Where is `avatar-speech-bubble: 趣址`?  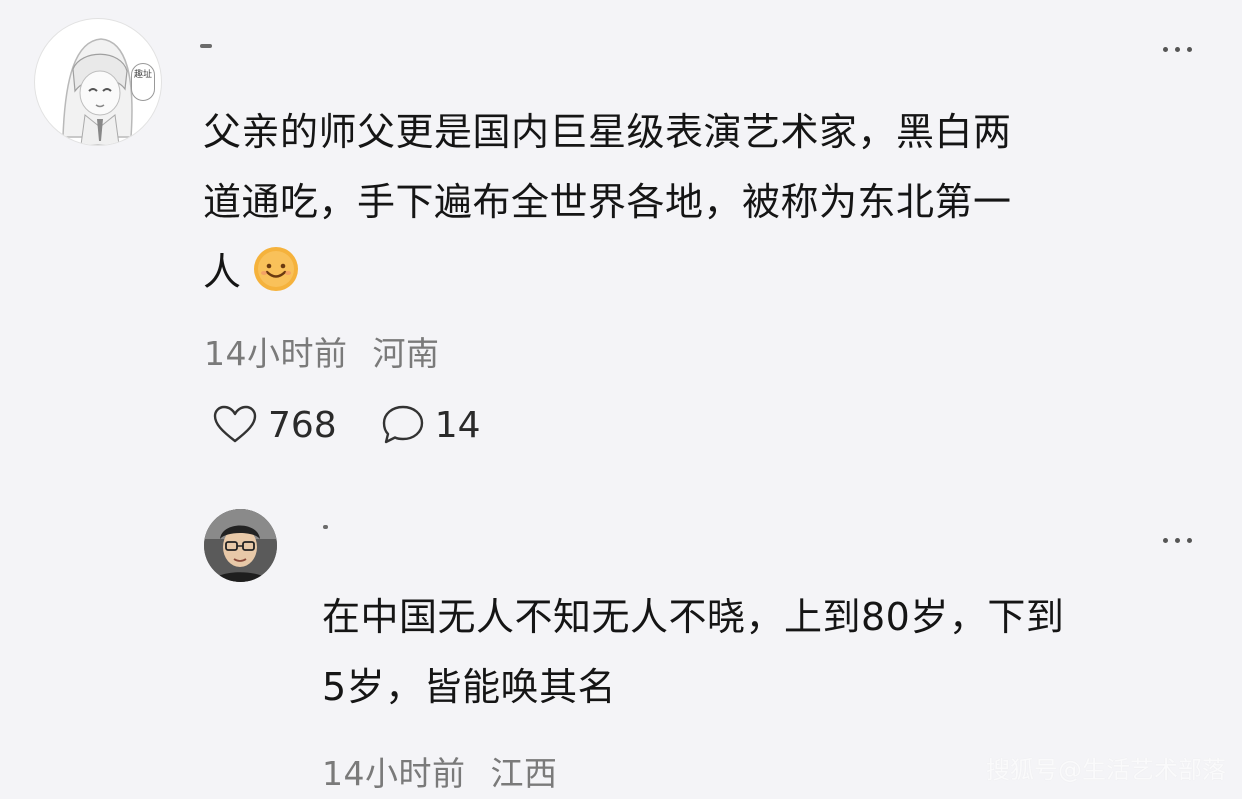 avatar-speech-bubble: 趣址 is located at coordinates (143, 82).